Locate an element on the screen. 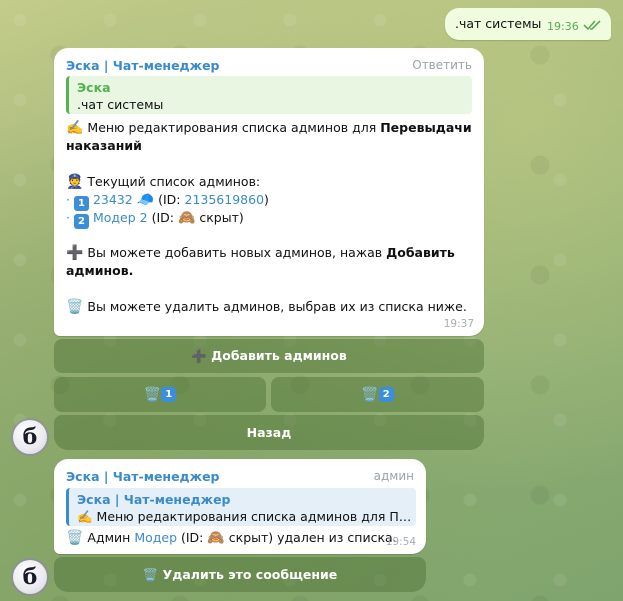 The height and width of the screenshot is (601, 623). admin-name-link: Модер 2 is located at coordinates (120, 217).